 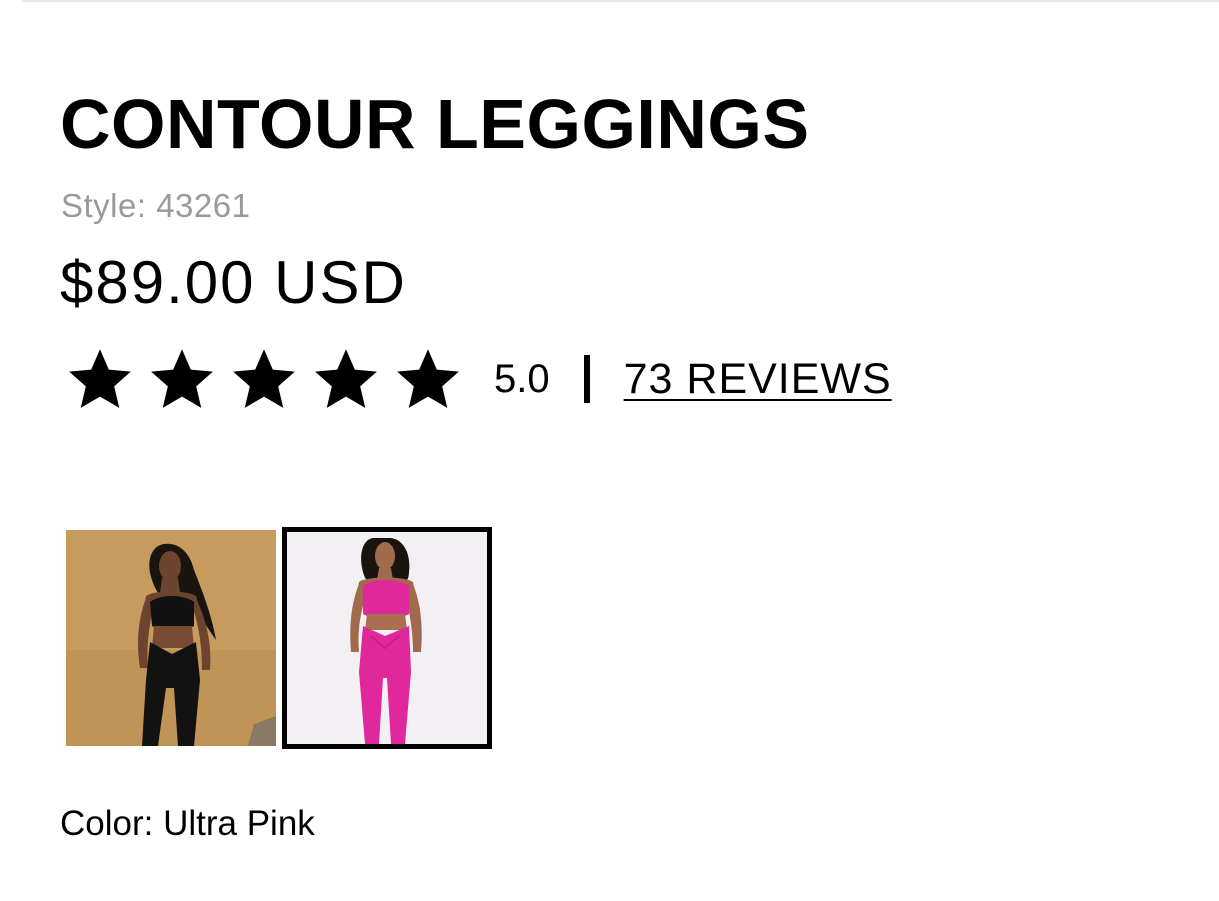 What do you see at coordinates (233, 282) in the screenshot?
I see `product-price: $89.00 USD` at bounding box center [233, 282].